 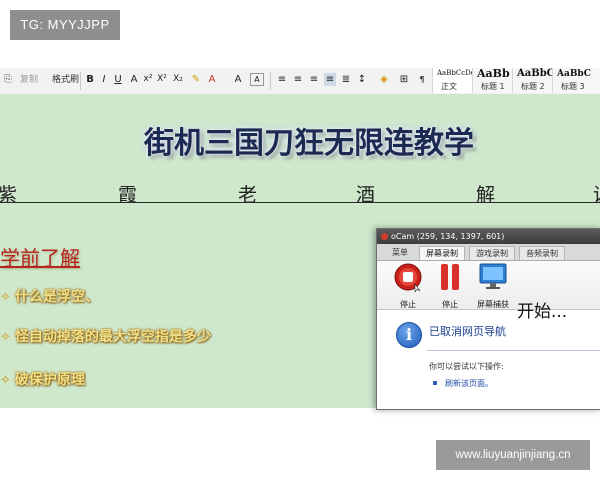 What do you see at coordinates (469, 383) in the screenshot?
I see `refresh-page-link: 刷新该页面。` at bounding box center [469, 383].